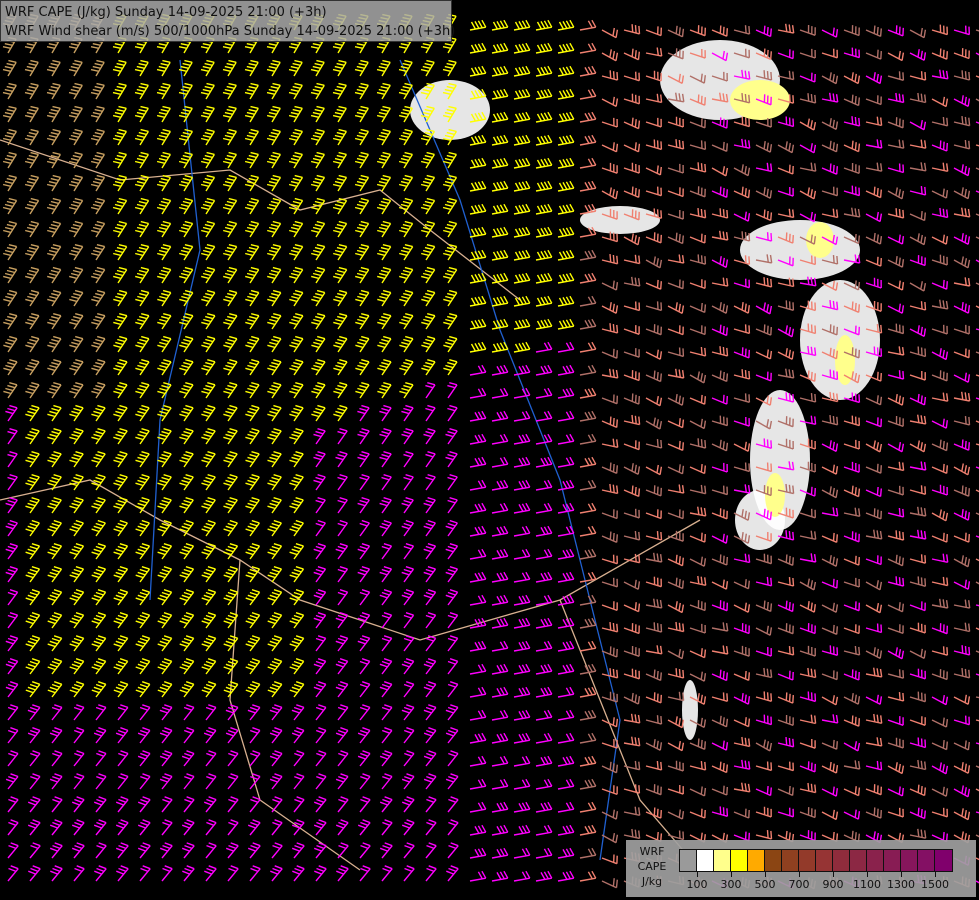  What do you see at coordinates (833, 884) in the screenshot?
I see `legend-tick-label: 900` at bounding box center [833, 884].